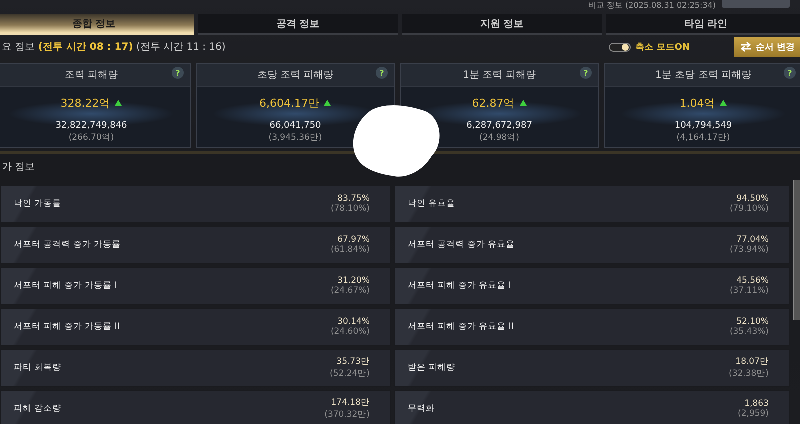 The width and height of the screenshot is (800, 424). What do you see at coordinates (91, 138) in the screenshot?
I see `card-compare: (266.70억)` at bounding box center [91, 138].